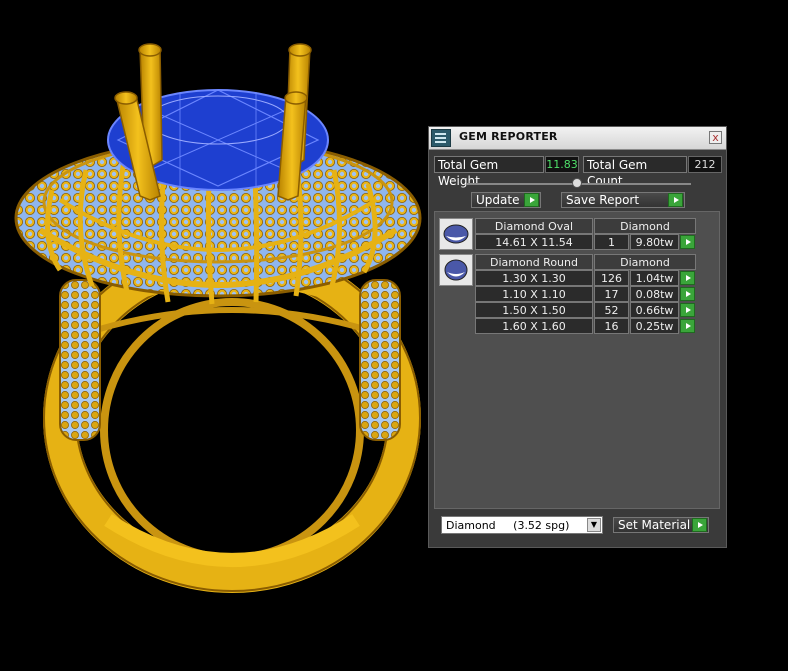 This screenshot has width=788, height=671. I want to click on group-shape-round: Diamond Round, so click(534, 262).